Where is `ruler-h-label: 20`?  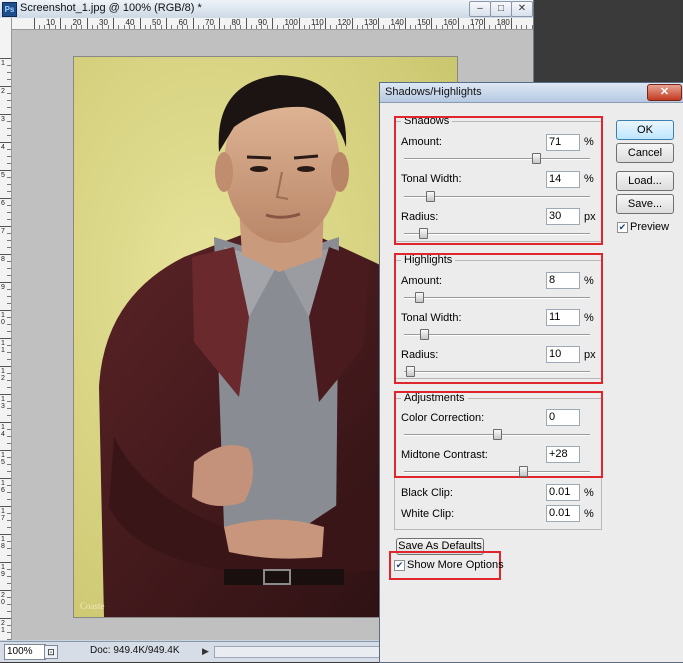
ruler-h-label: 20 is located at coordinates (77, 22).